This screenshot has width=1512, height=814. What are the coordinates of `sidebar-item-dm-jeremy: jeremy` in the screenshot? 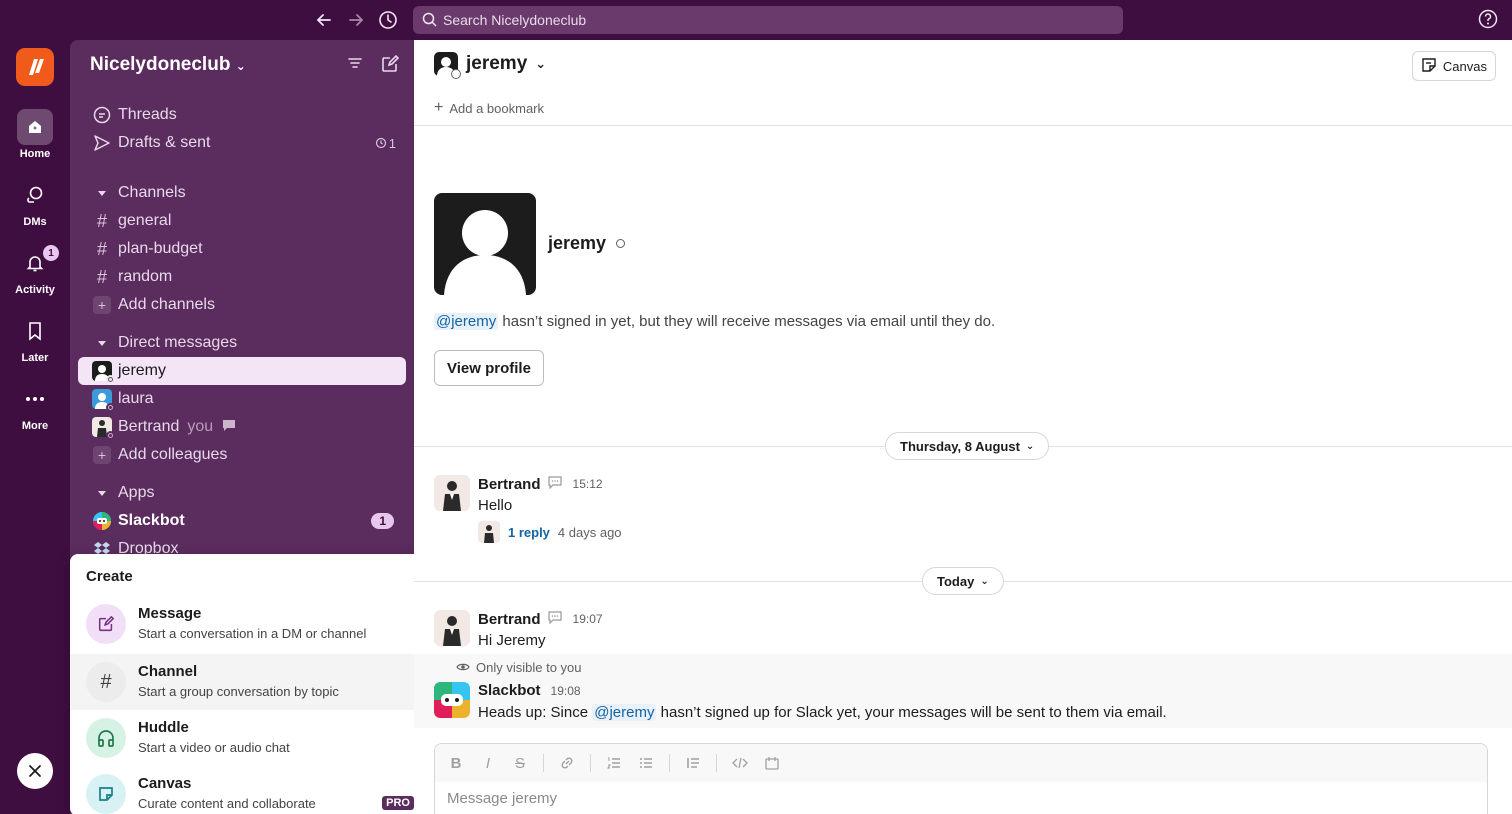 It's located at (242, 371).